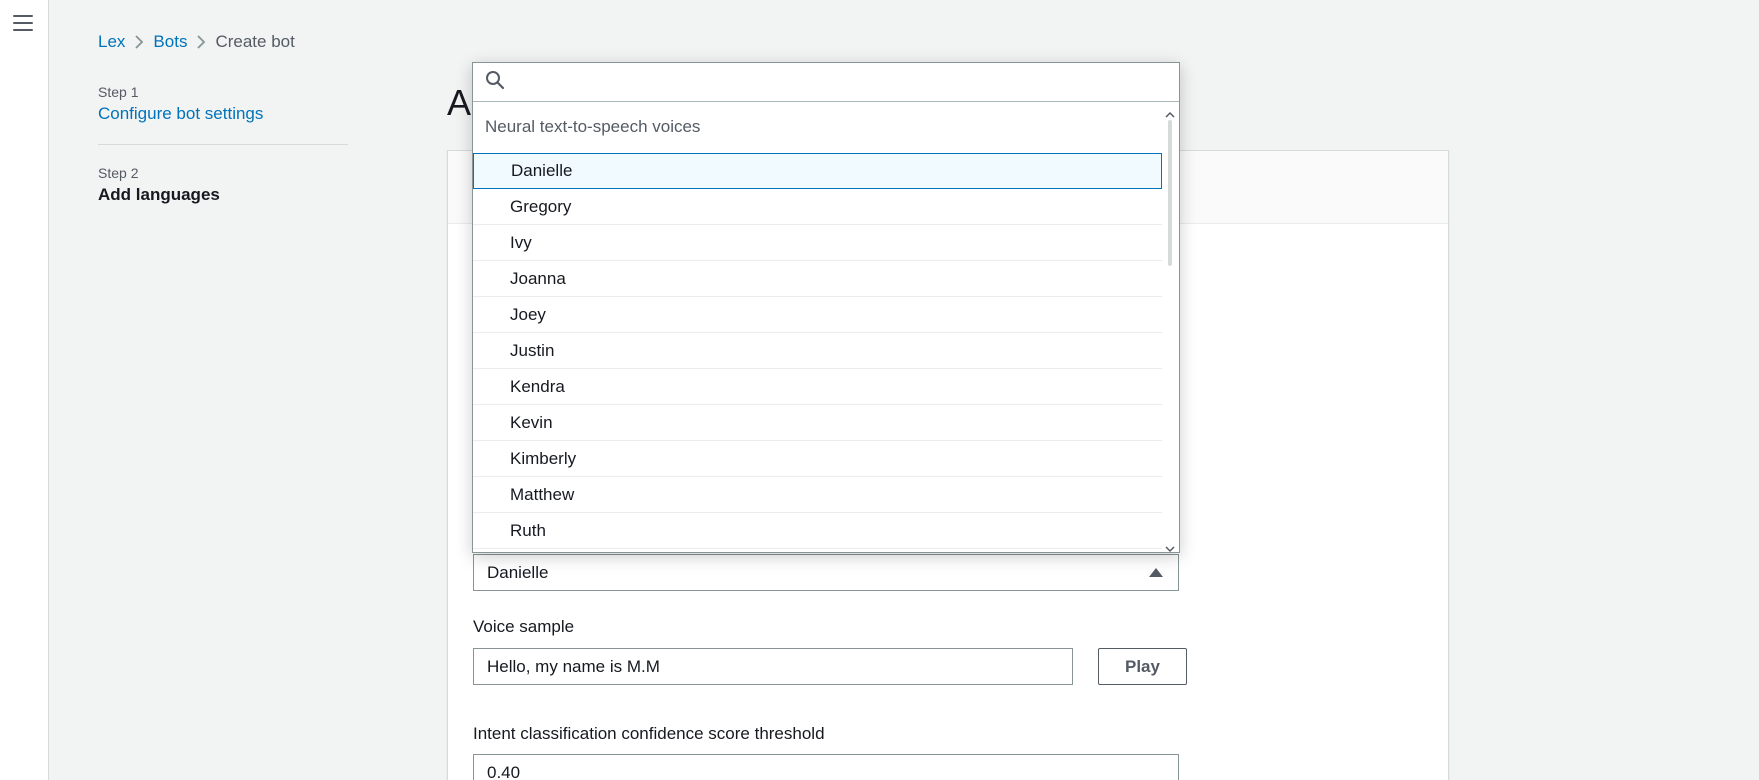 The height and width of the screenshot is (780, 1759). I want to click on breadcrumb-lex: Lex, so click(111, 42).